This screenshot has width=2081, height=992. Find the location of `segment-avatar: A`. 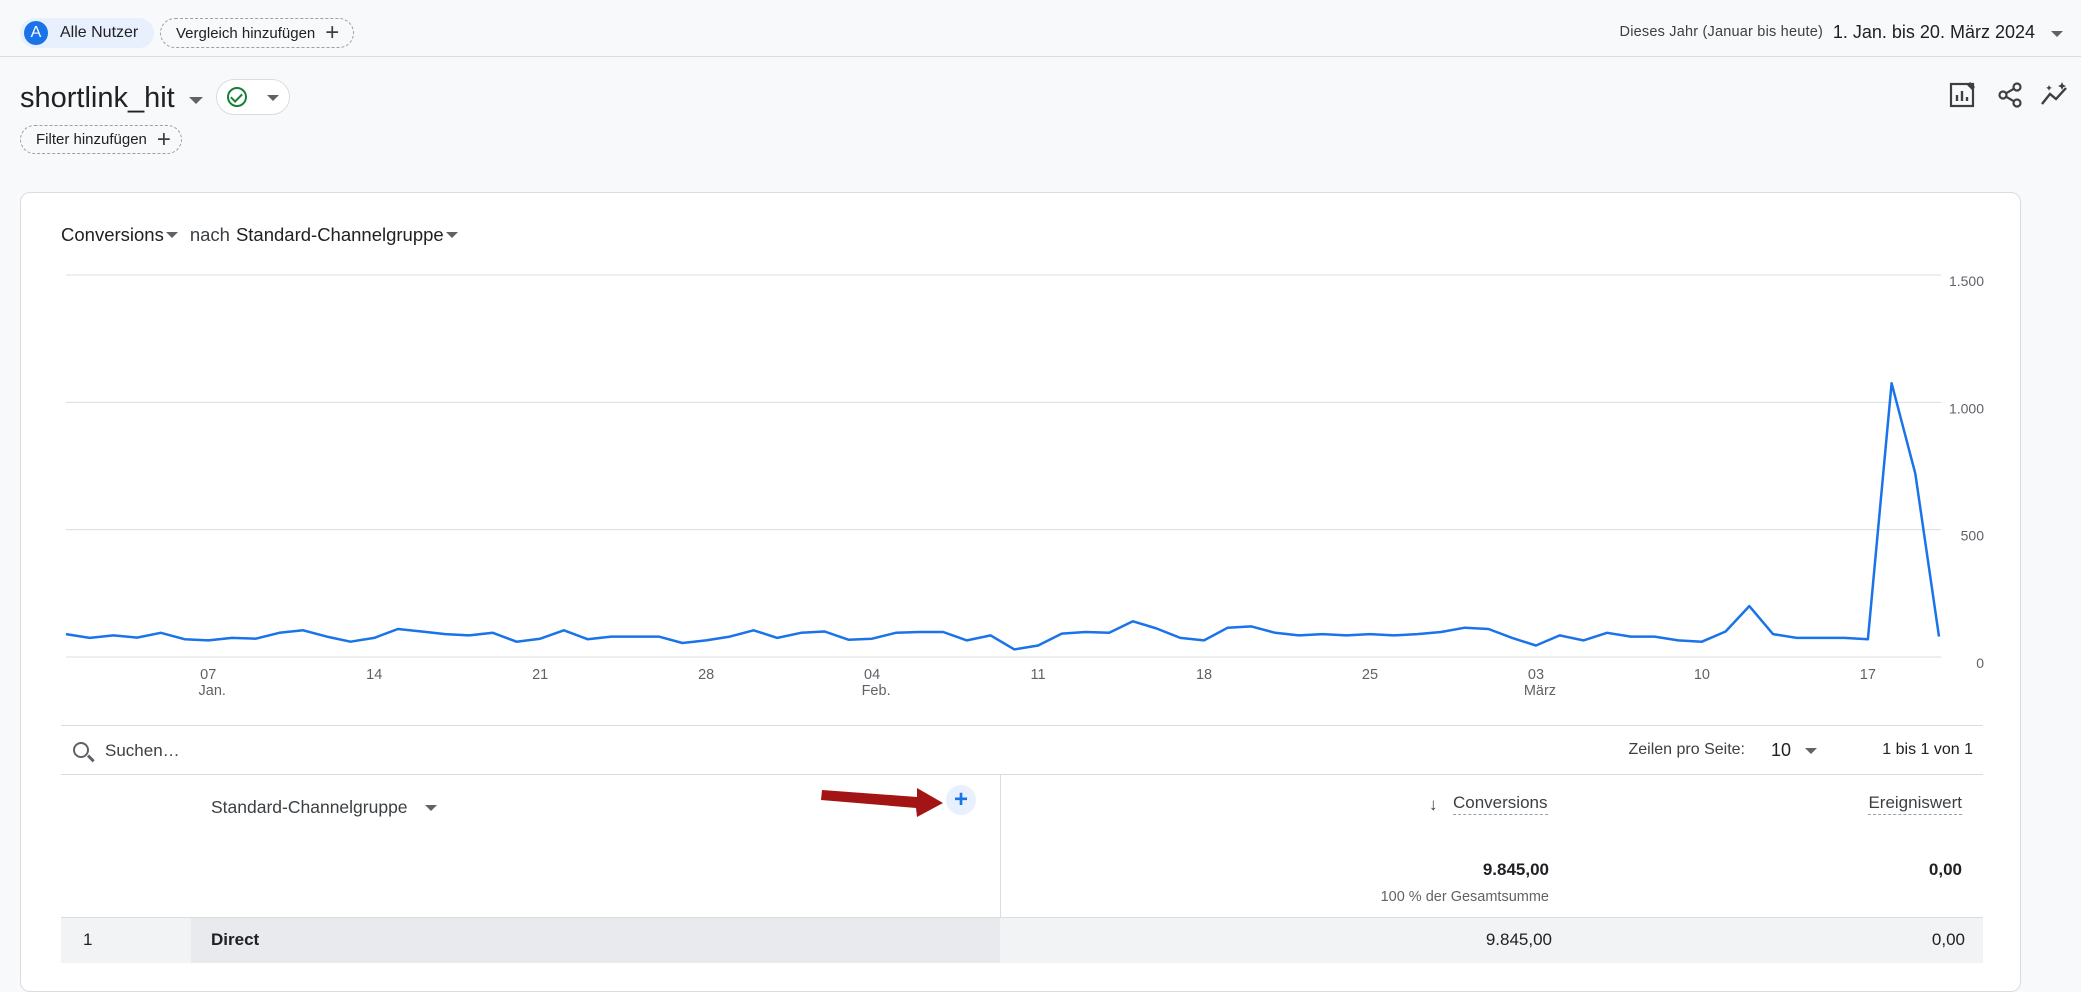

segment-avatar: A is located at coordinates (36, 33).